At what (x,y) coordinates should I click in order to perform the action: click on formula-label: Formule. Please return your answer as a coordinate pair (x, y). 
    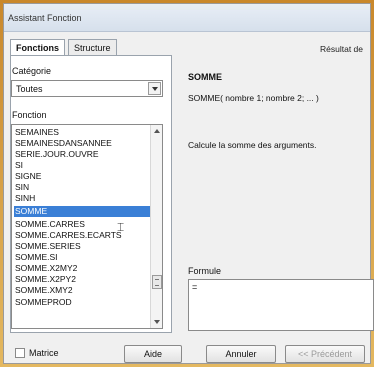
    Looking at the image, I should click on (205, 271).